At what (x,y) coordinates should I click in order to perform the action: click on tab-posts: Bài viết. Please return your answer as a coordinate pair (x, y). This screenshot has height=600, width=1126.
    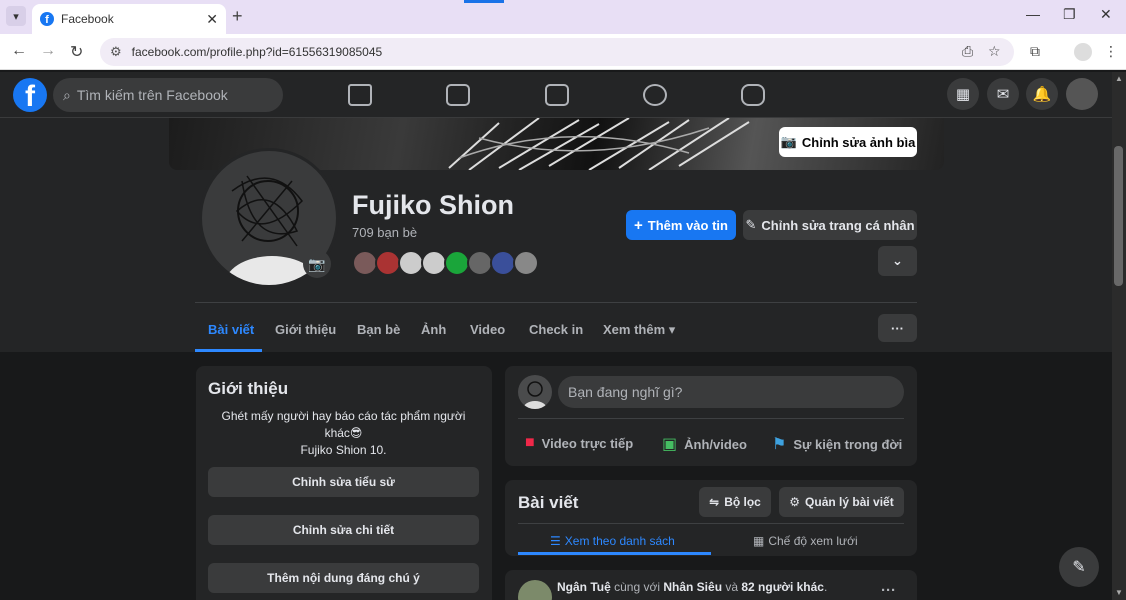
    Looking at the image, I should click on (231, 329).